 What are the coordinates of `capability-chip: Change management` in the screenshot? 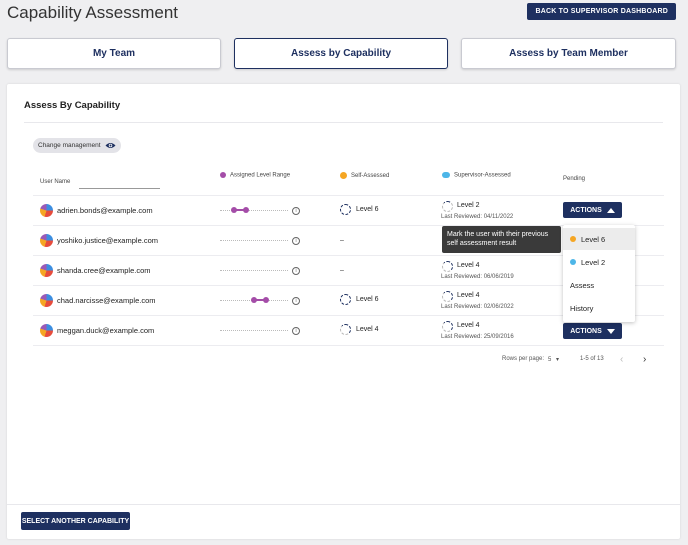 It's located at (77, 145).